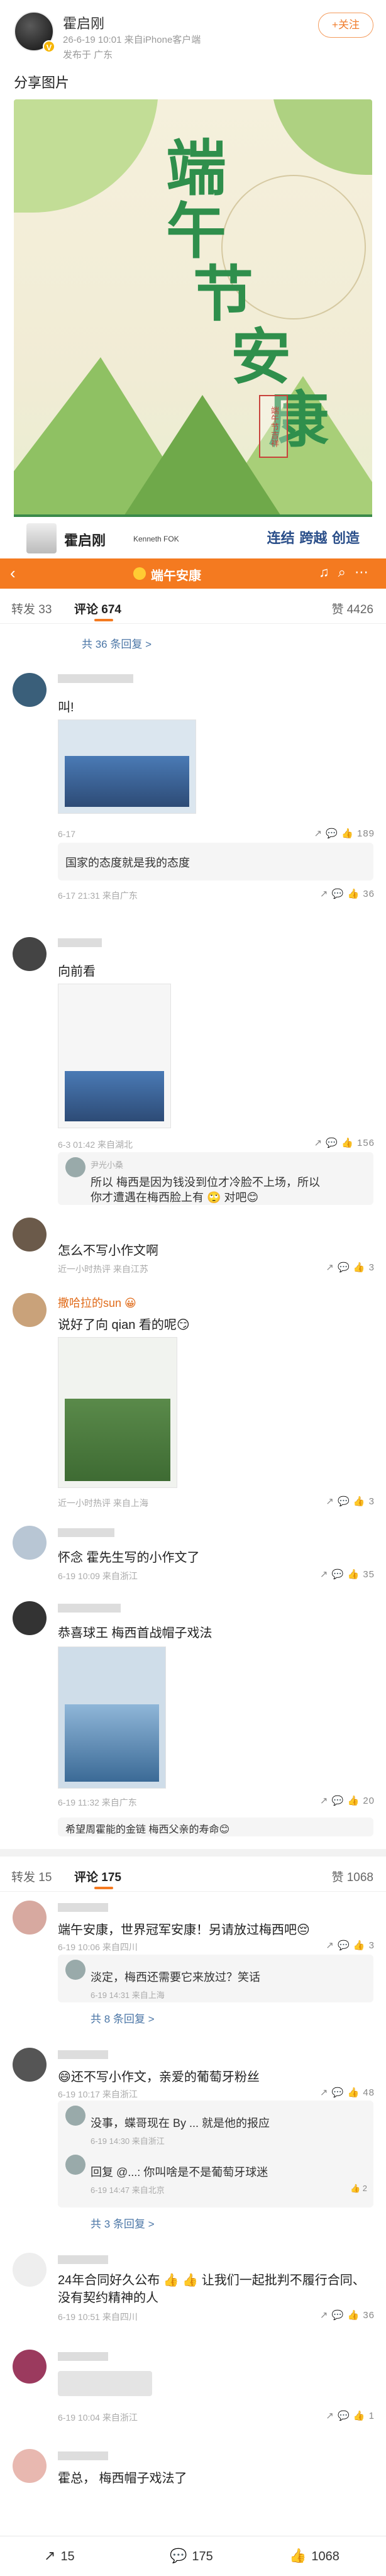 The height and width of the screenshot is (2576, 386). What do you see at coordinates (59, 2556) in the screenshot?
I see `repost-button: ↗ 15` at bounding box center [59, 2556].